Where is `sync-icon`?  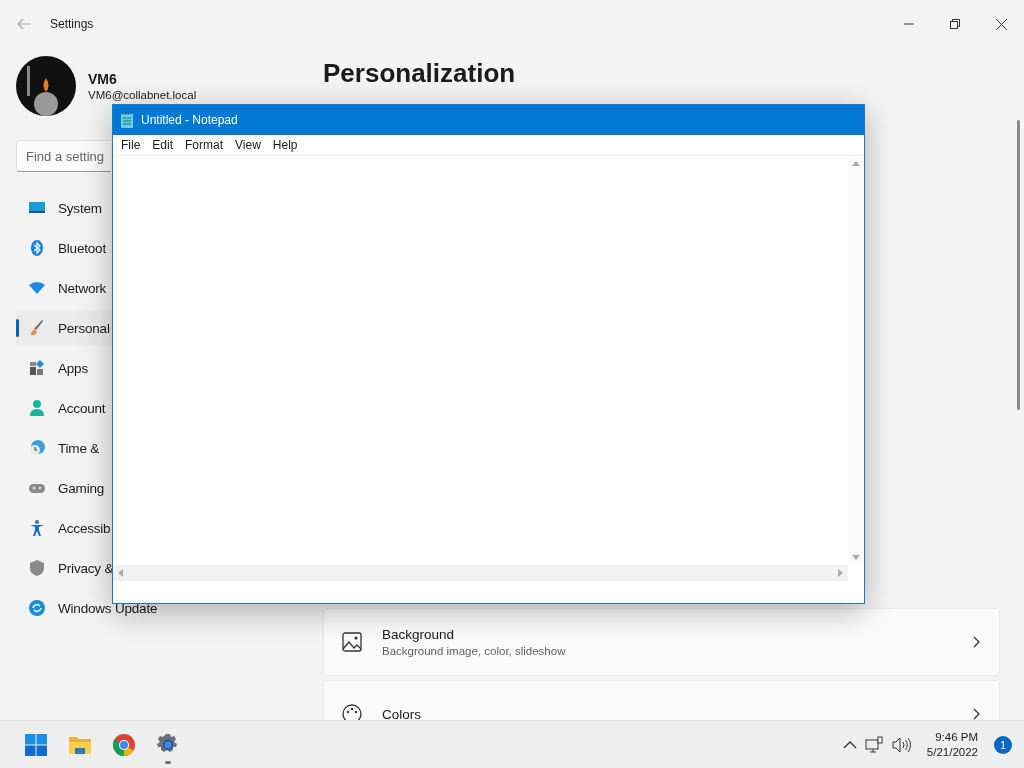 sync-icon is located at coordinates (37, 608).